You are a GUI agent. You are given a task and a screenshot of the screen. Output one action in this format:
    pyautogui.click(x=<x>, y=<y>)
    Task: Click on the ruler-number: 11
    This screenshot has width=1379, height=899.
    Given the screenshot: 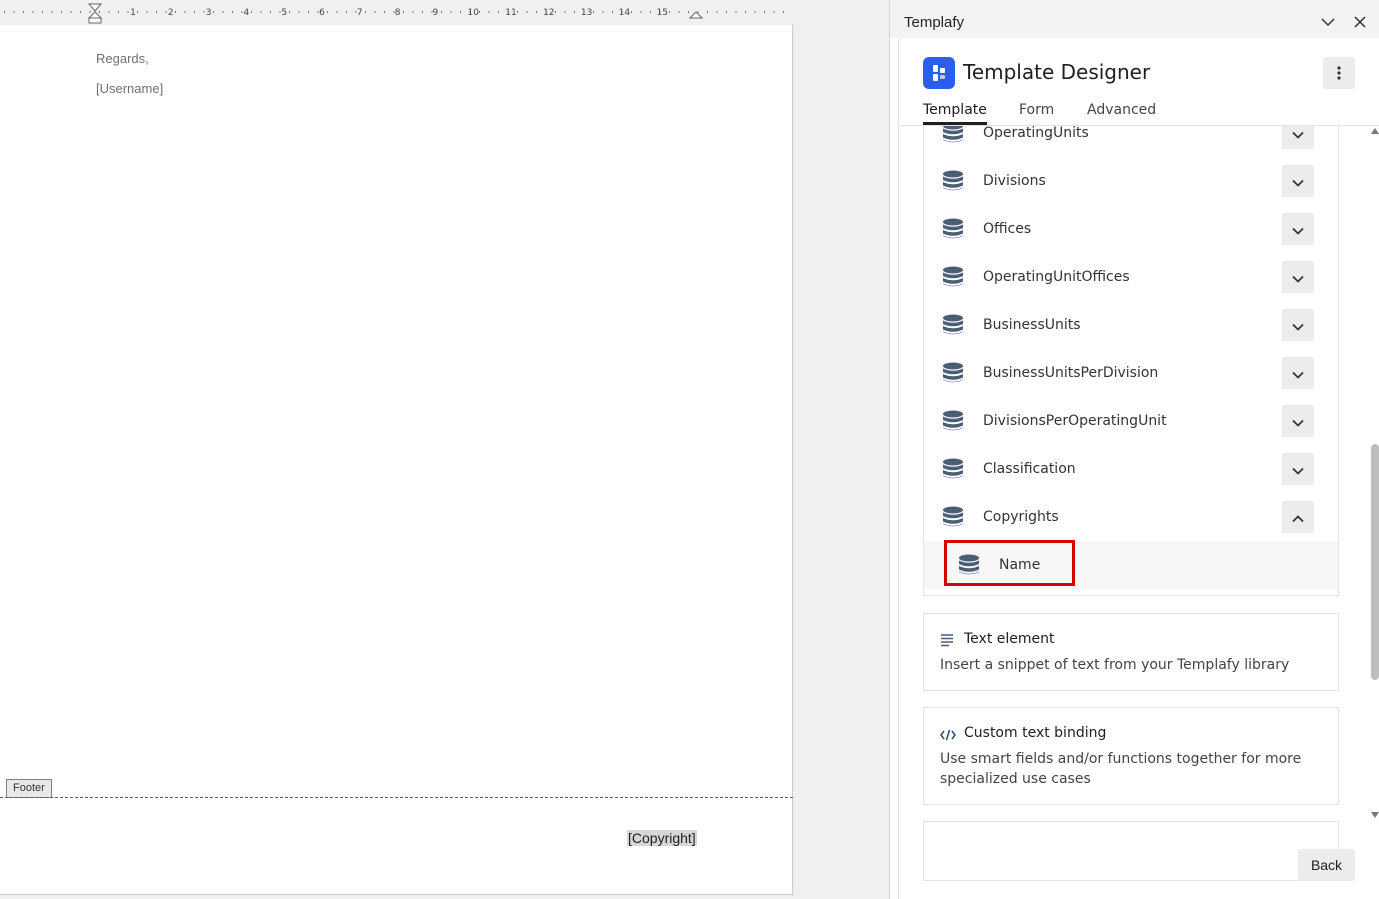 What is the action you would take?
    pyautogui.click(x=510, y=13)
    